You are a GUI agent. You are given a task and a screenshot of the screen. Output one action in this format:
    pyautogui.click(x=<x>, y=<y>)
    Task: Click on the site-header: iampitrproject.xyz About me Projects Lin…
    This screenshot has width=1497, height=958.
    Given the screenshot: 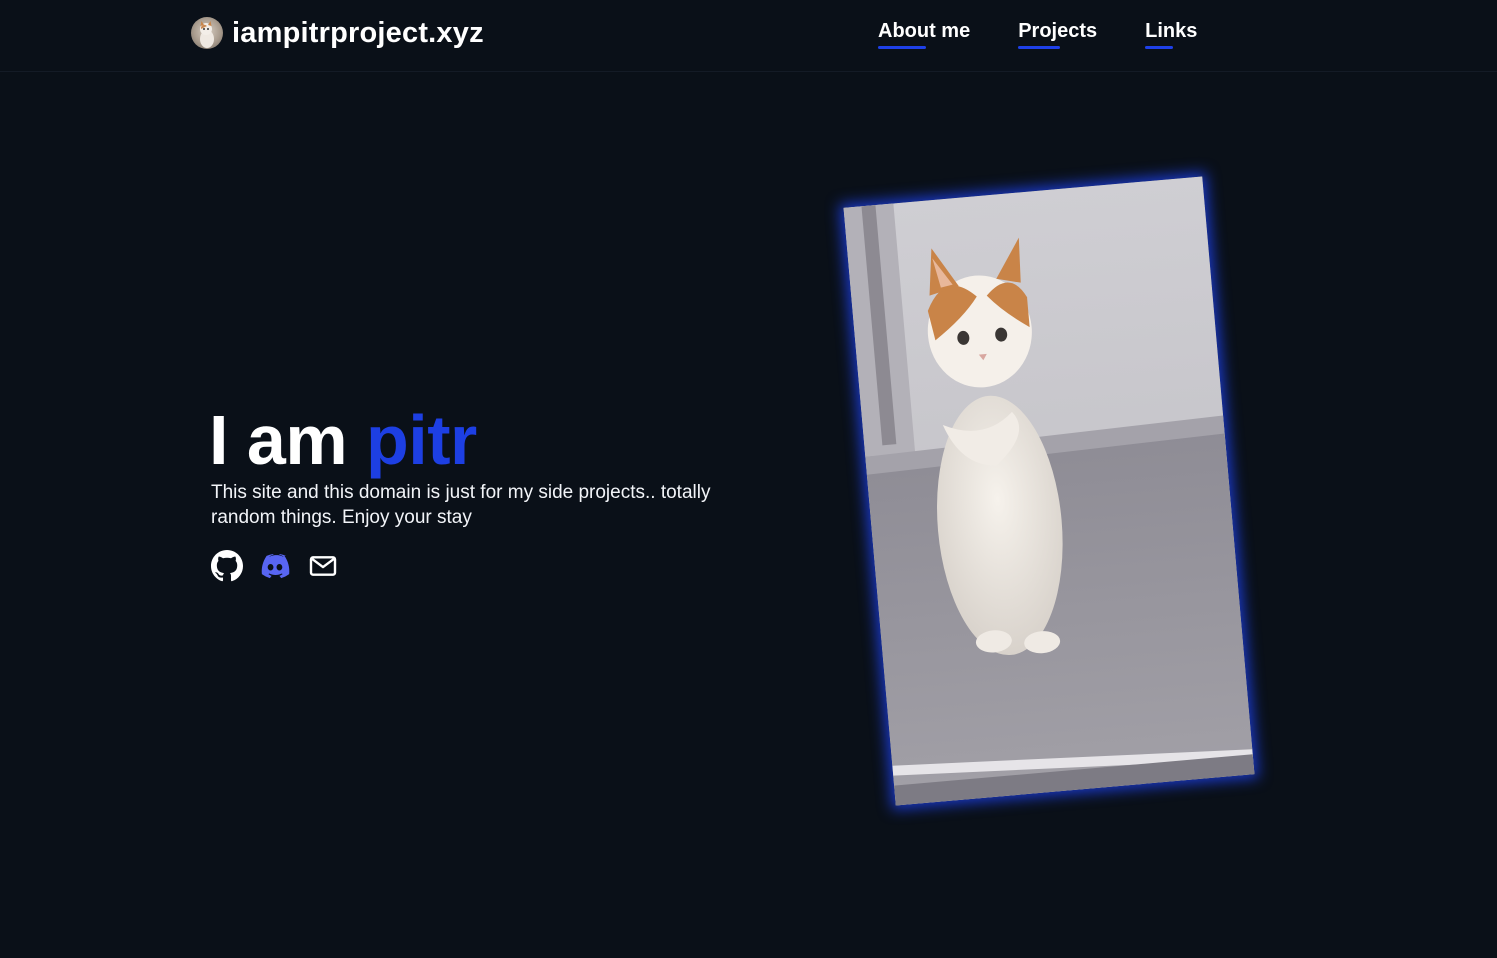 What is the action you would take?
    pyautogui.click(x=748, y=36)
    